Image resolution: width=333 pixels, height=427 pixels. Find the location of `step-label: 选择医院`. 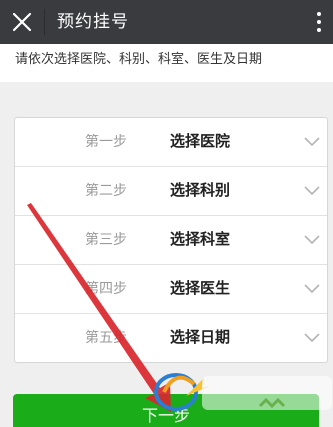

step-label: 选择医院 is located at coordinates (200, 141).